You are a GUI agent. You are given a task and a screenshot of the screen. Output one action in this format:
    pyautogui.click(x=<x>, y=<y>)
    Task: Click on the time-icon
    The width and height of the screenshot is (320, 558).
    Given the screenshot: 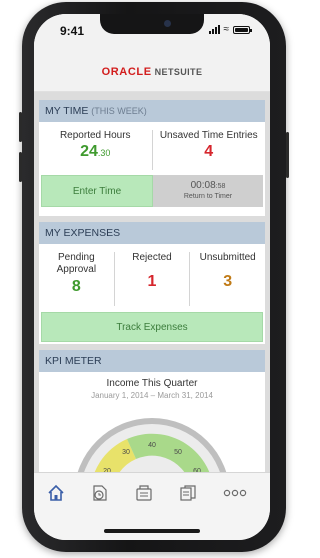 What is the action you would take?
    pyautogui.click(x=100, y=493)
    